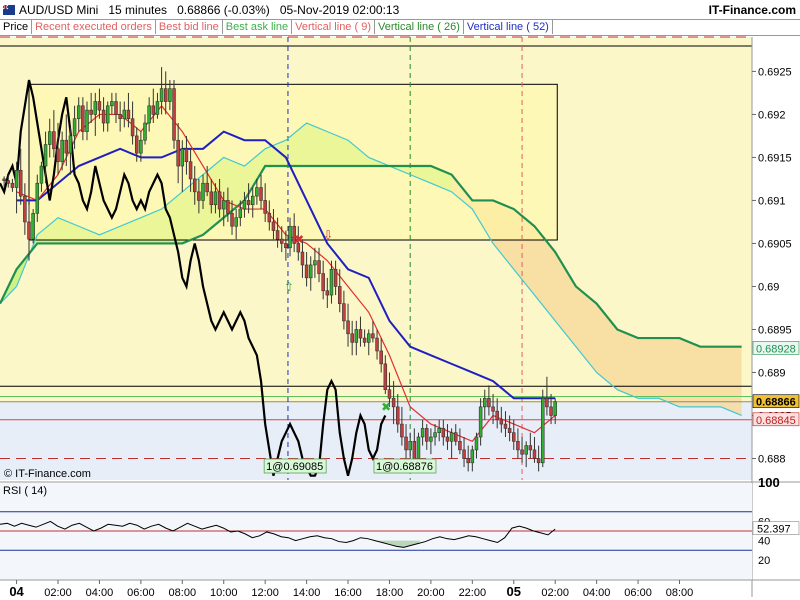  Describe the element at coordinates (137, 10) in the screenshot. I see `timeframe: 15 minutes` at that location.